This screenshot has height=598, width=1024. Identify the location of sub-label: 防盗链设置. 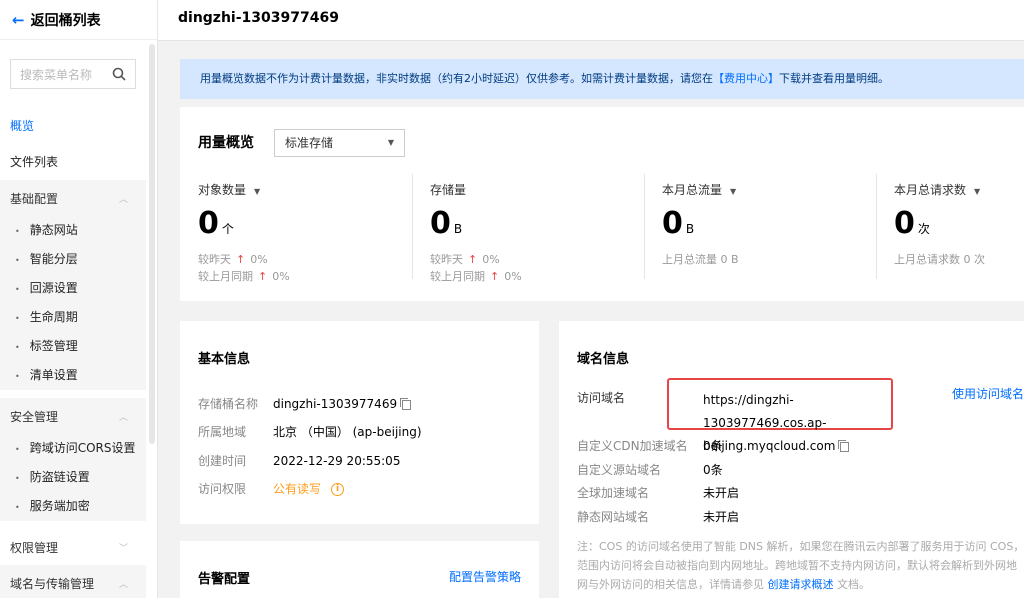
(59, 477).